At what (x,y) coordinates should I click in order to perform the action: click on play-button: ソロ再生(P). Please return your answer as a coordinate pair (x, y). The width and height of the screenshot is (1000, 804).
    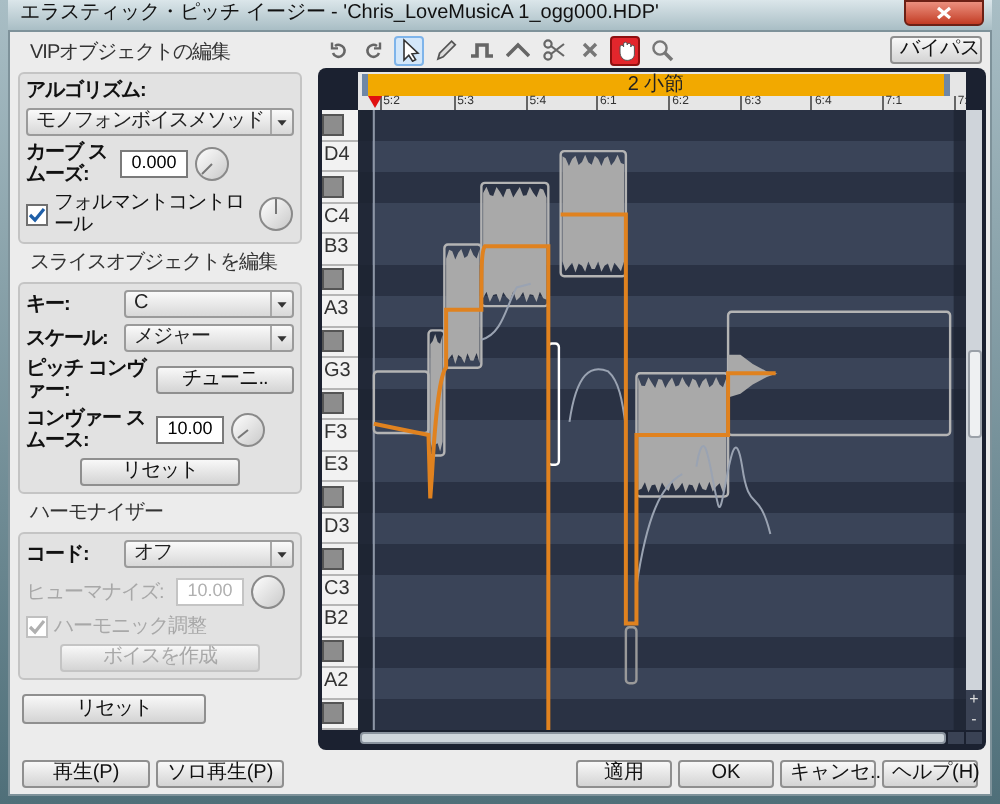
    Looking at the image, I should click on (220, 774).